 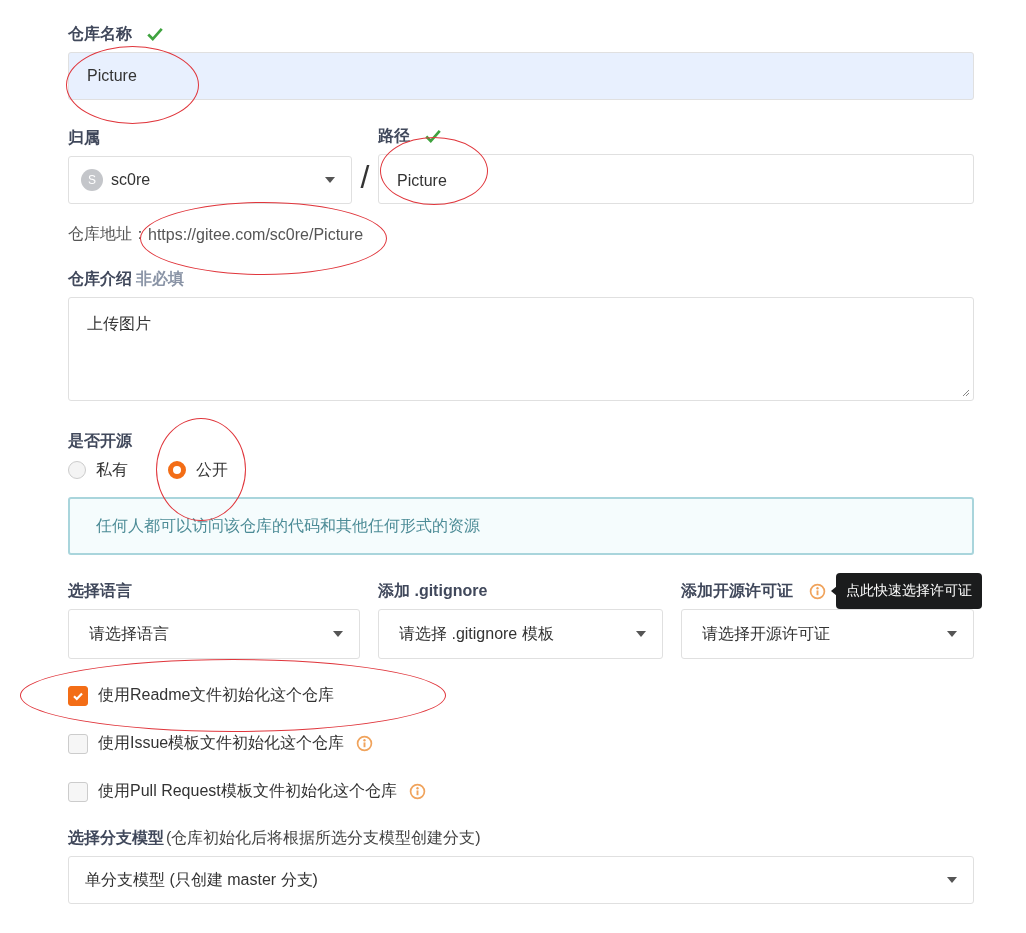 I want to click on avatar-icon: S, so click(x=92, y=180).